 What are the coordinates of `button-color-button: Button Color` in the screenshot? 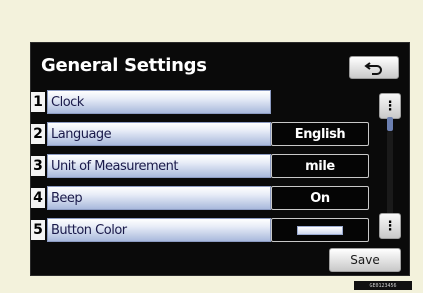 It's located at (159, 230).